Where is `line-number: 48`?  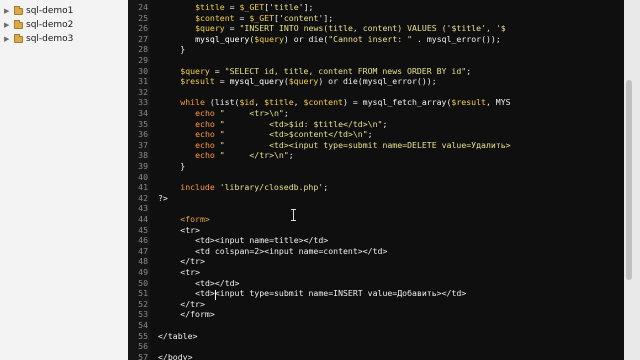
line-number: 48 is located at coordinates (143, 261).